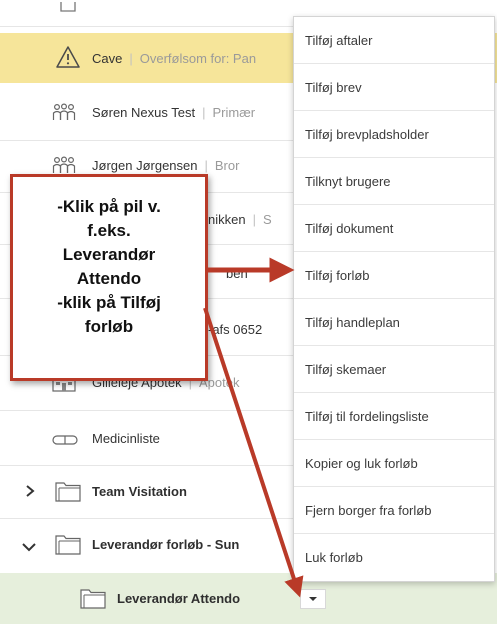 This screenshot has width=497, height=624. What do you see at coordinates (253, 452) in the screenshot?
I see `arrow-to-dropdown-caret` at bounding box center [253, 452].